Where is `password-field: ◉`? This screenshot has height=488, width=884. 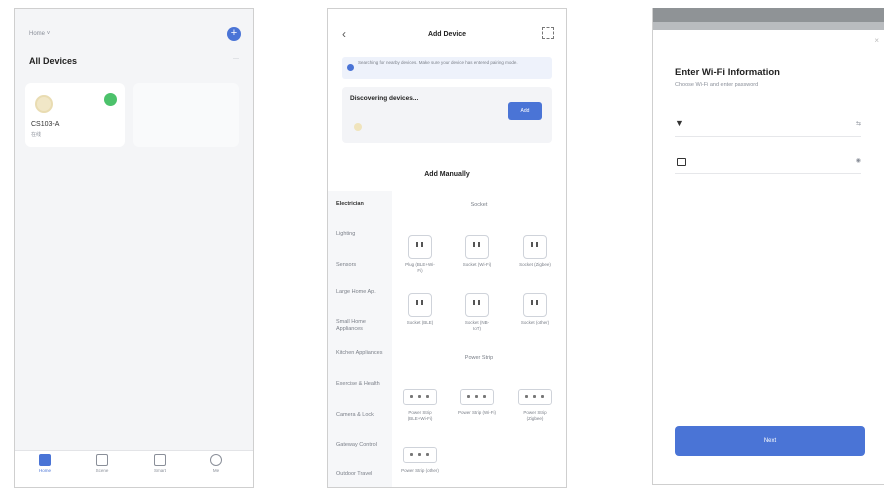 password-field: ◉ is located at coordinates (768, 163).